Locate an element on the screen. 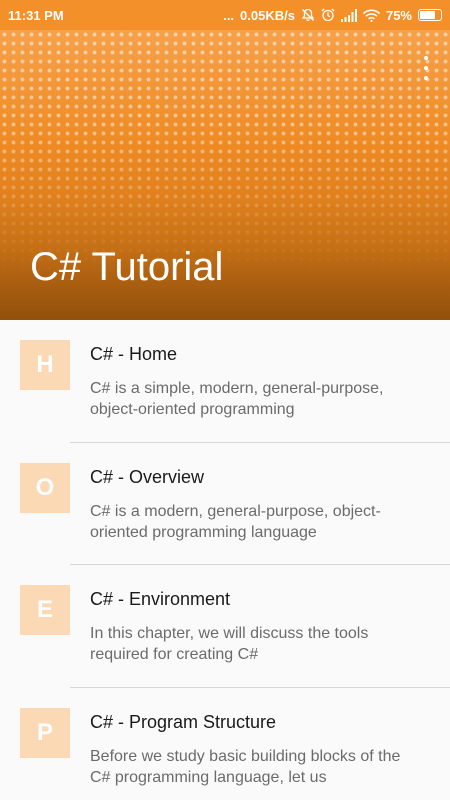 This screenshot has height=800, width=450. status-indicators: ... 0.05KB/s 75% is located at coordinates (332, 15).